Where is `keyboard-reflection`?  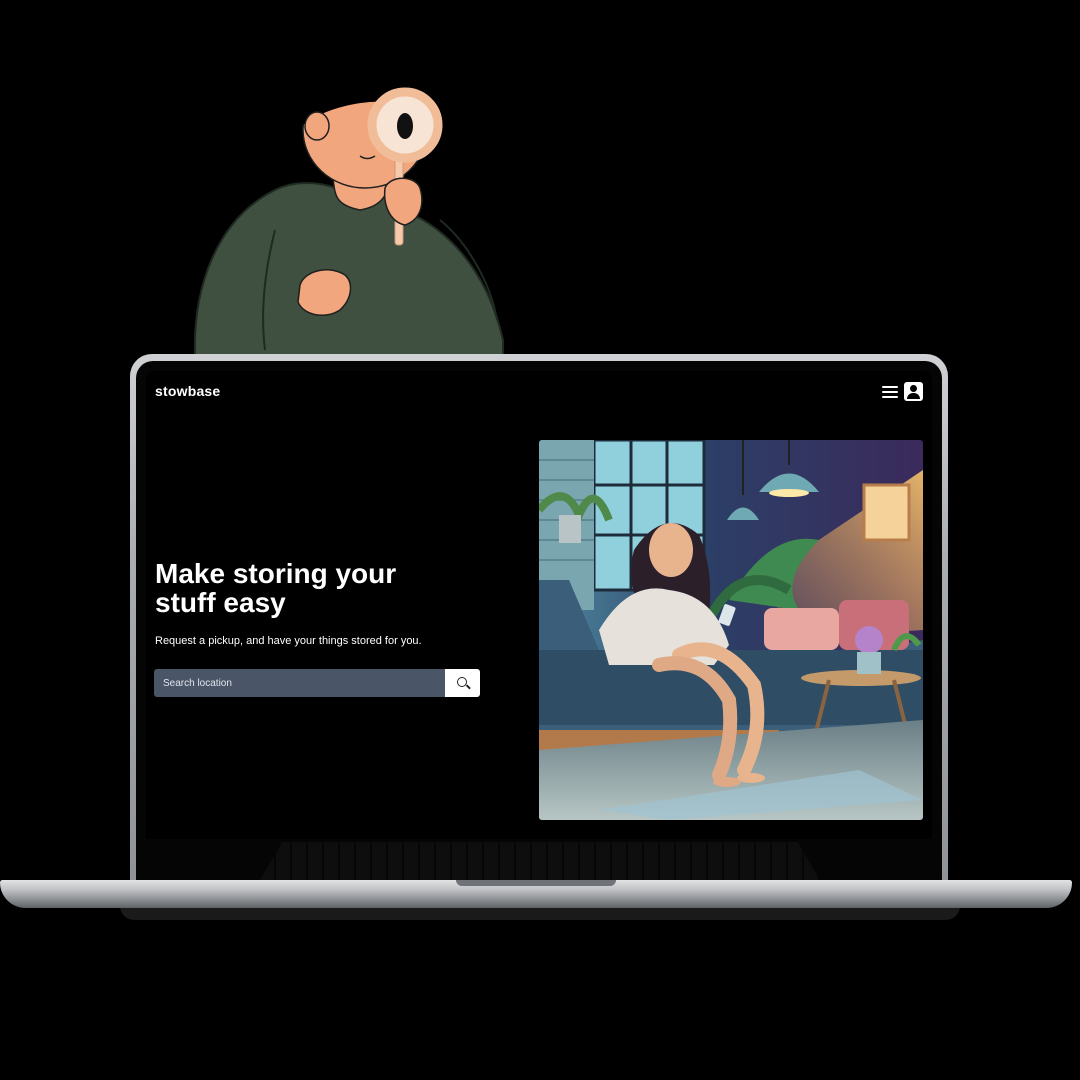 keyboard-reflection is located at coordinates (540, 861).